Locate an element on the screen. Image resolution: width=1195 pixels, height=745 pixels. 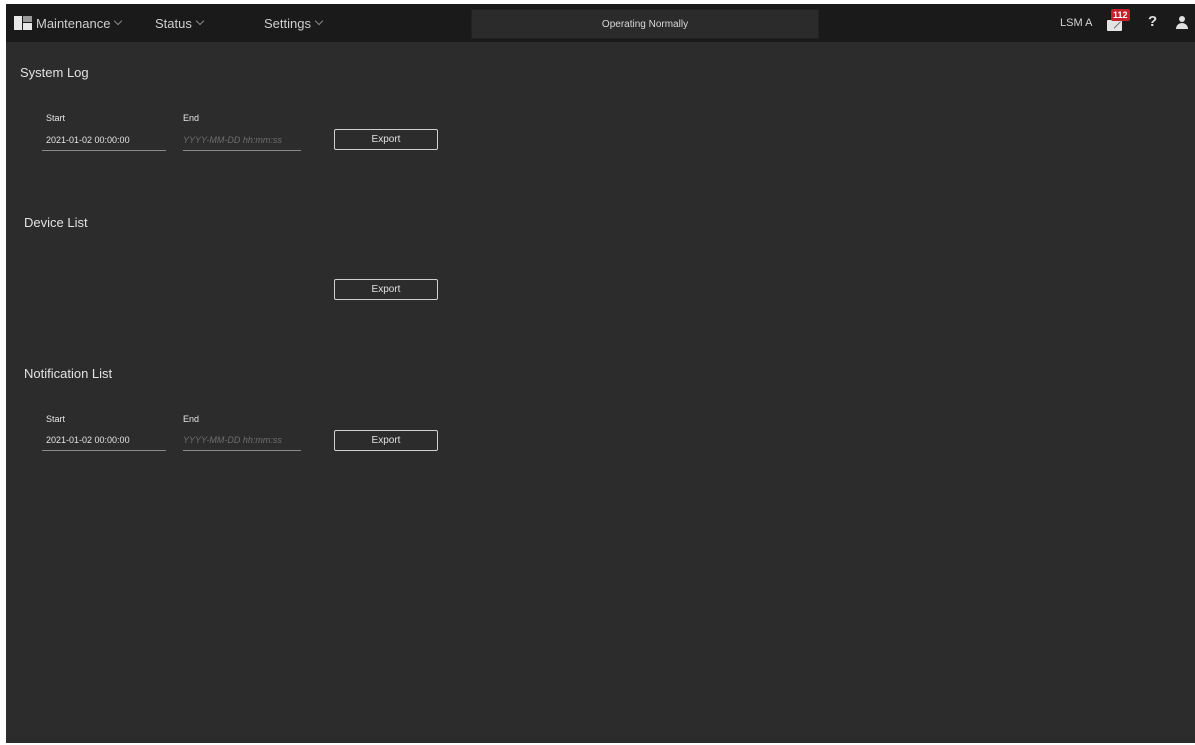
station-name-label: LSM A is located at coordinates (1076, 23).